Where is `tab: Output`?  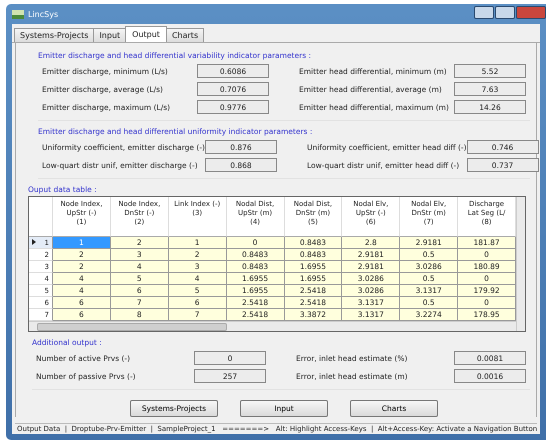
tab: Output is located at coordinates (146, 34).